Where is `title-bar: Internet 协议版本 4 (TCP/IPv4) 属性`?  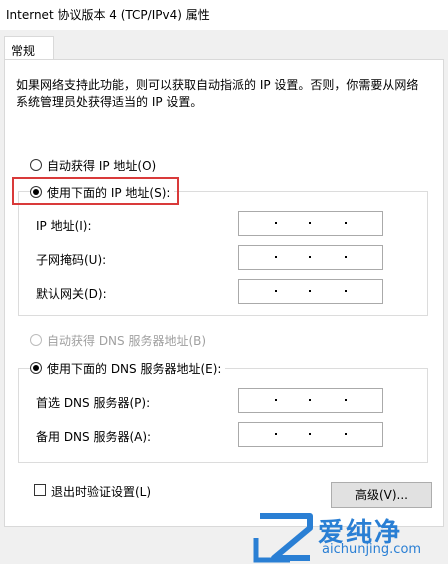 title-bar: Internet 协议版本 4 (TCP/IPv4) 属性 is located at coordinates (224, 15).